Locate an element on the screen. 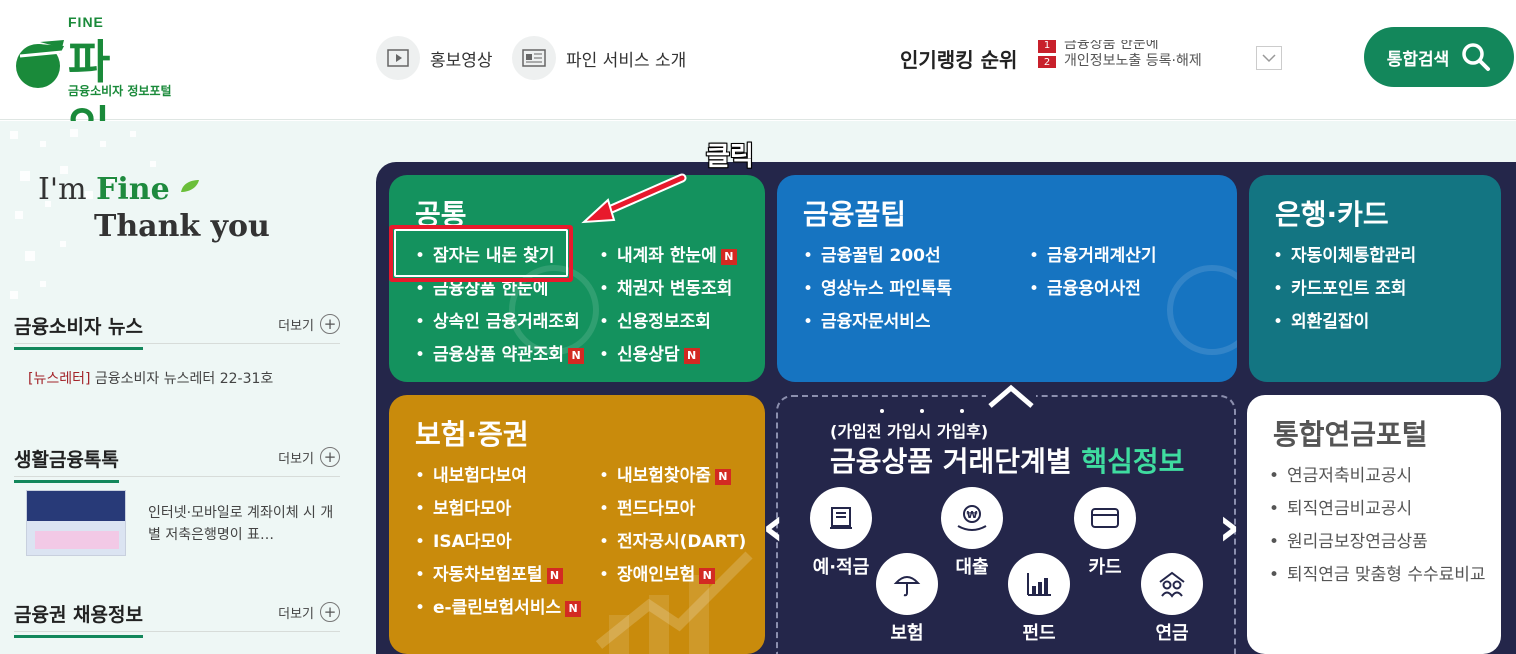 The width and height of the screenshot is (1516, 654). glossary-link: 금융용어사전 is located at coordinates (1085, 286).